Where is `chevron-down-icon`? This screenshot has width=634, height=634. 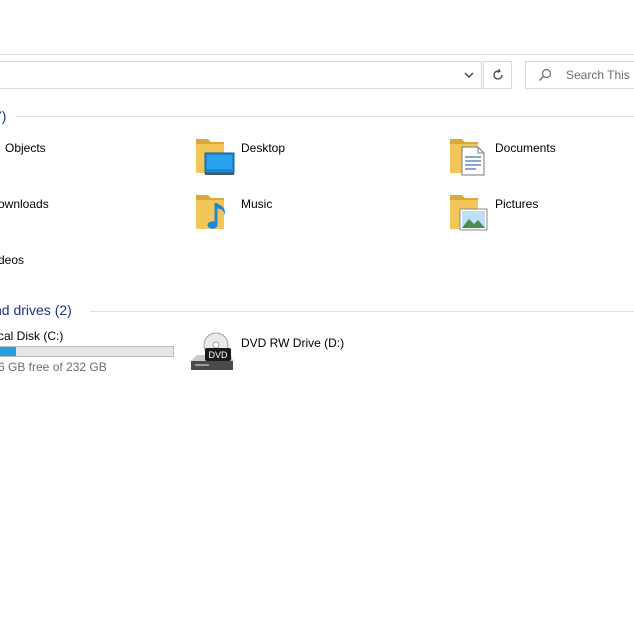 chevron-down-icon is located at coordinates (469, 75).